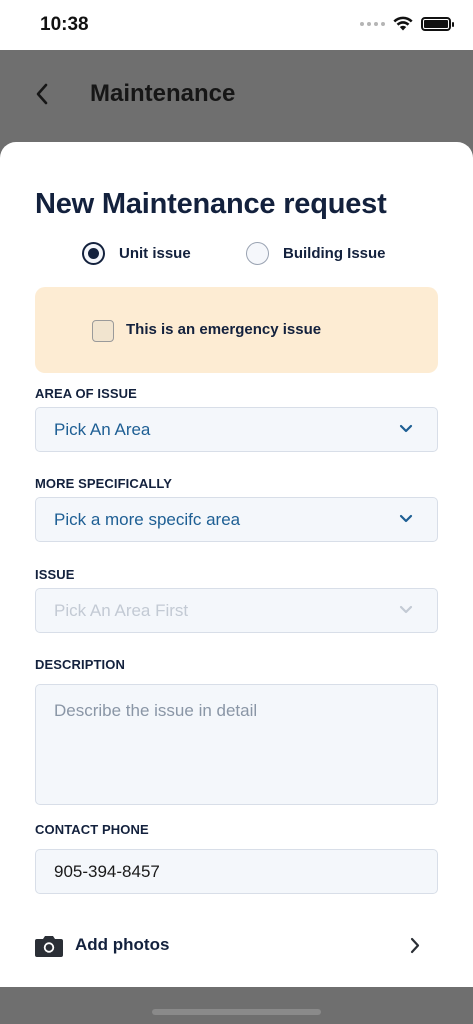 This screenshot has width=473, height=1024. I want to click on background-title: Maintenance, so click(163, 93).